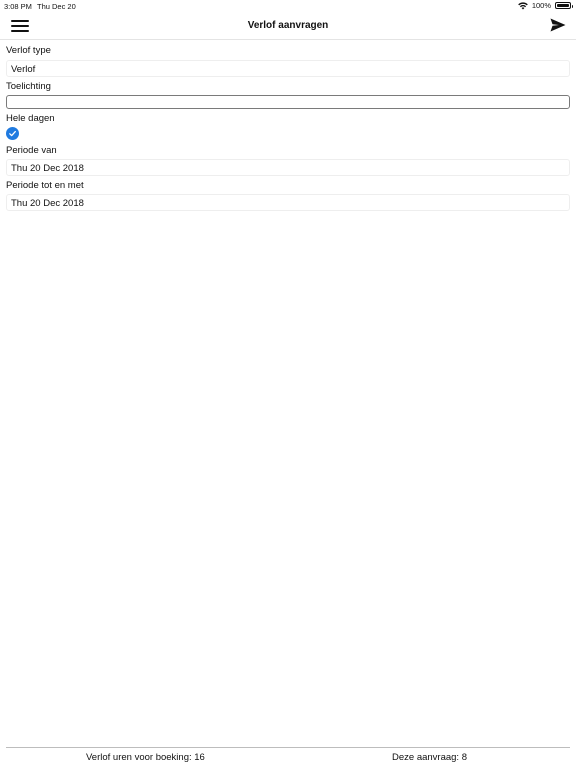  I want to click on battery-percent: 100%, so click(541, 5).